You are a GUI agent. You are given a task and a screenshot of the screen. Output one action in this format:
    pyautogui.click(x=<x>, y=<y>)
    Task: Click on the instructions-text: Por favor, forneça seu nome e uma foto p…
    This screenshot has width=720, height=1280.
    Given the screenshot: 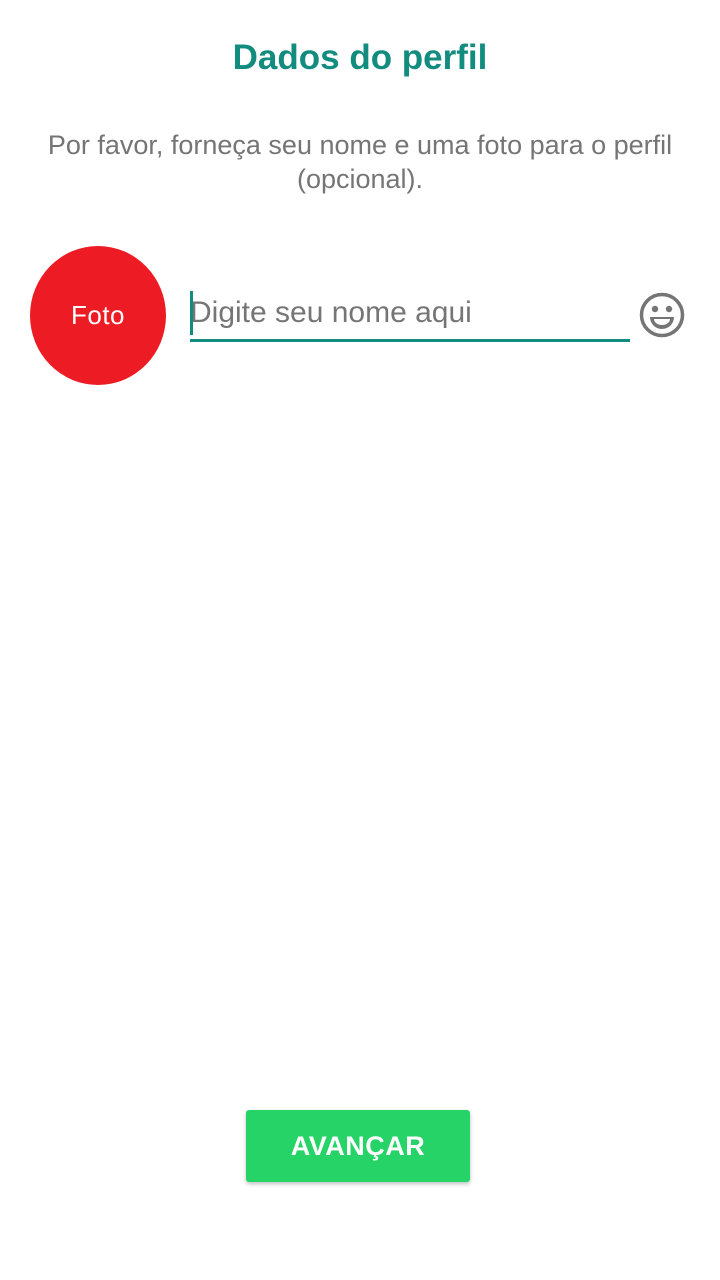 What is the action you would take?
    pyautogui.click(x=360, y=162)
    